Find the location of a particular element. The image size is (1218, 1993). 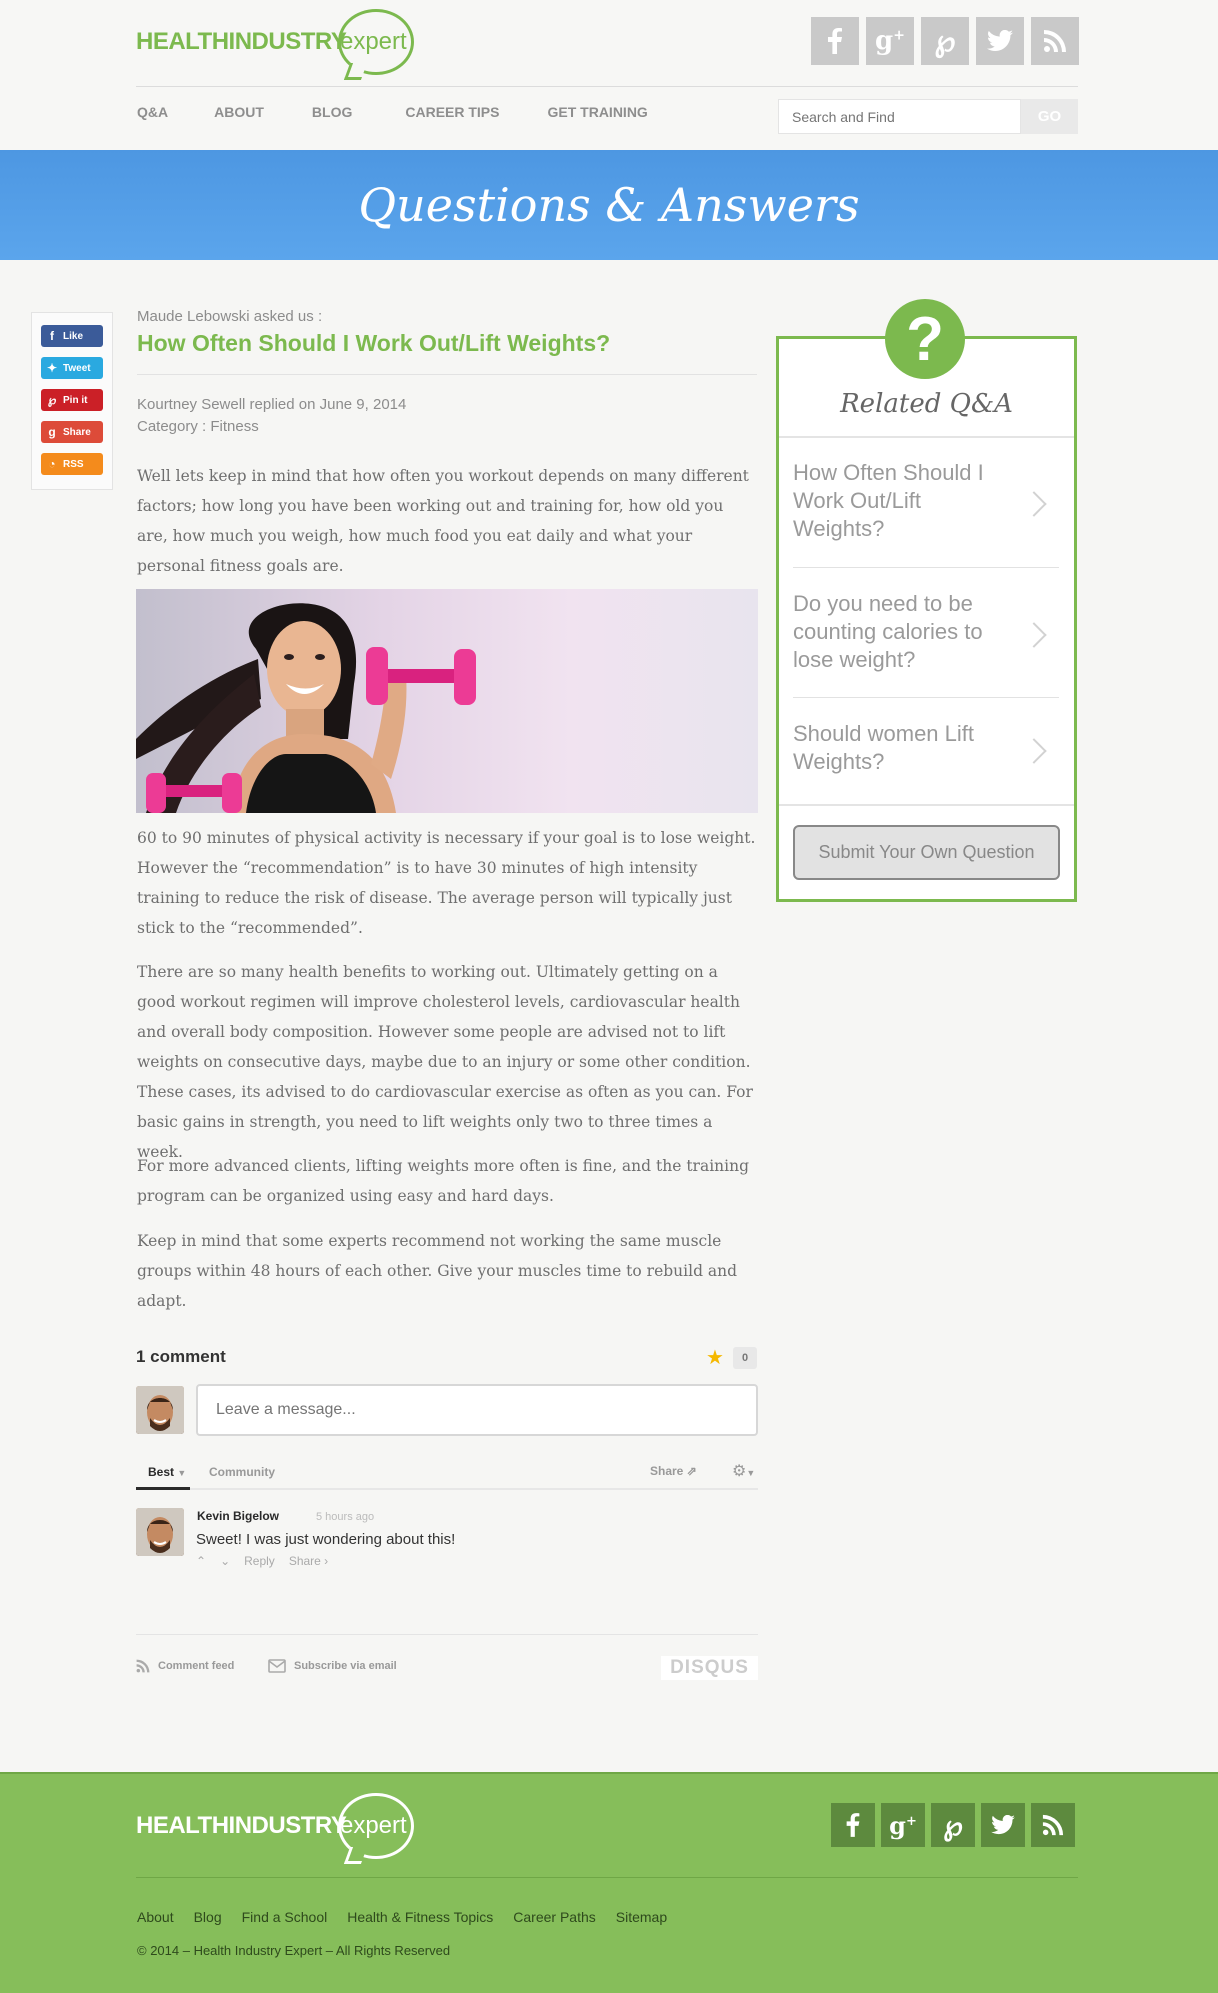

tab-best: Best ▼ is located at coordinates (167, 1472).